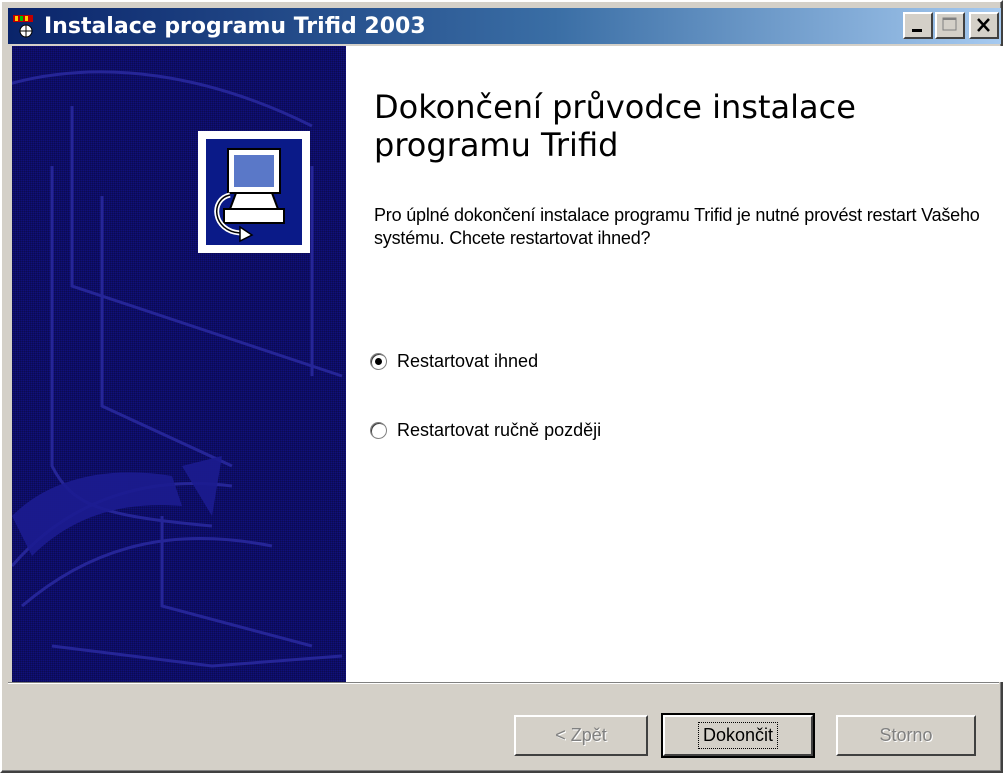 The image size is (1003, 773). I want to click on cancel-button-label: Storno, so click(906, 735).